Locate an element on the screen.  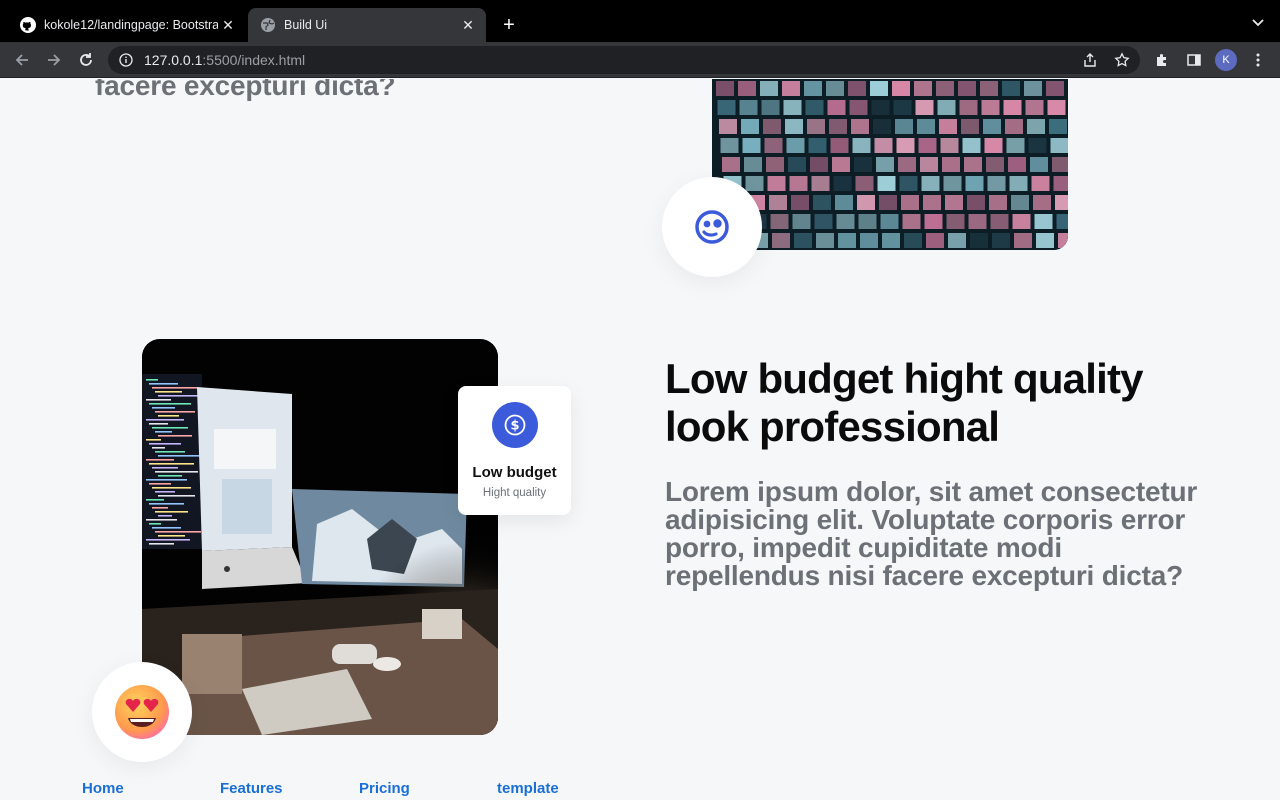
dollar-coin-icon: $ is located at coordinates (514, 425).